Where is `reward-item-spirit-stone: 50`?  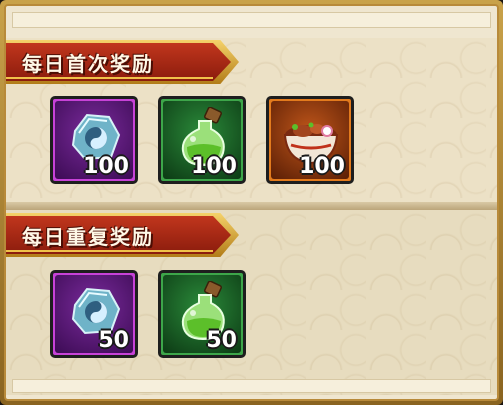
reward-item-spirit-stone: 50 is located at coordinates (94, 314).